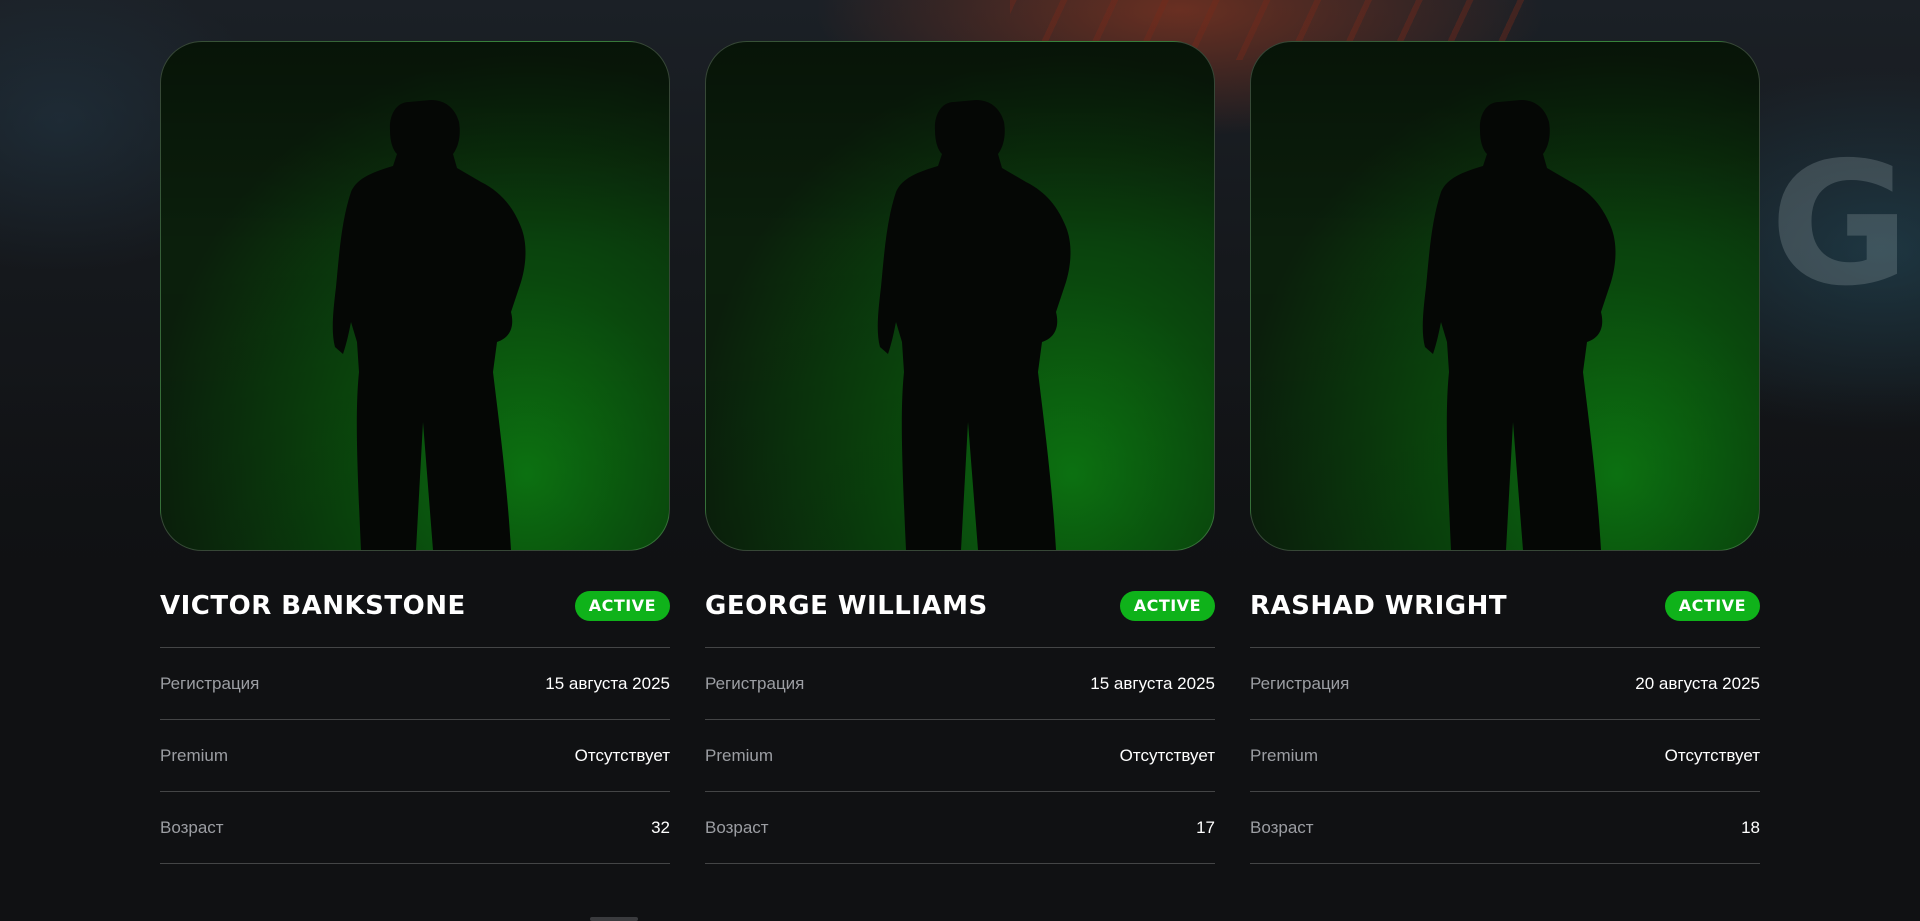 This screenshot has width=1920, height=921. I want to click on scroll-indicator, so click(614, 919).